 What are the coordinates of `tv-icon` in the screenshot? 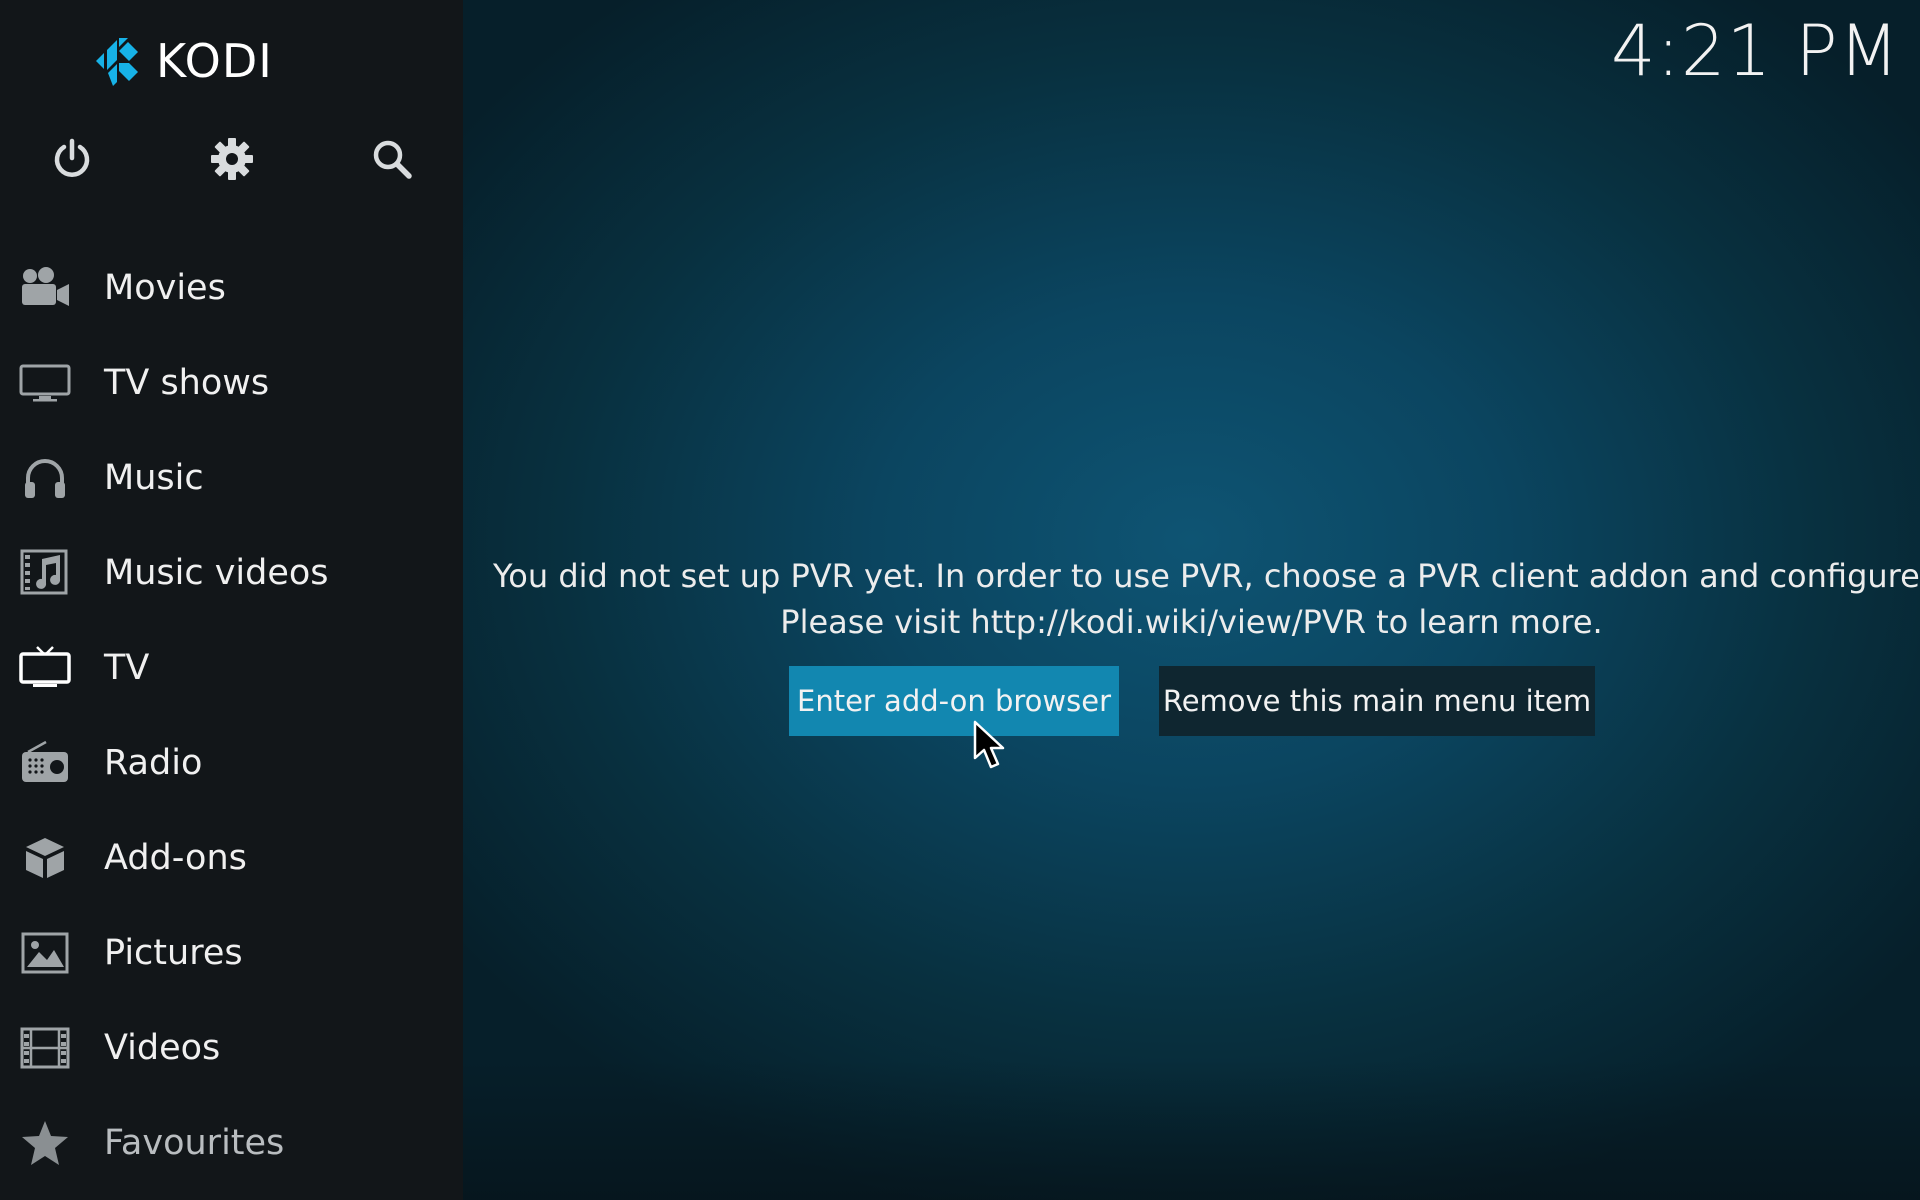 It's located at (45, 668).